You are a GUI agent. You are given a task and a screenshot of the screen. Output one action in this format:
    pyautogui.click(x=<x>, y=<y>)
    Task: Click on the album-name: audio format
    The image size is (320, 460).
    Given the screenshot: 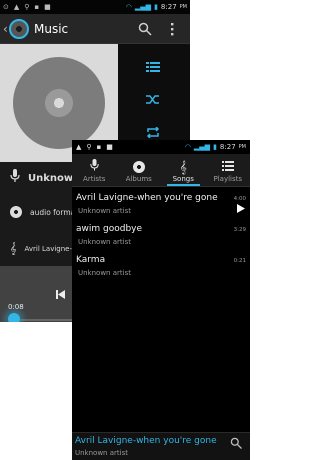 What is the action you would take?
    pyautogui.click(x=54, y=212)
    